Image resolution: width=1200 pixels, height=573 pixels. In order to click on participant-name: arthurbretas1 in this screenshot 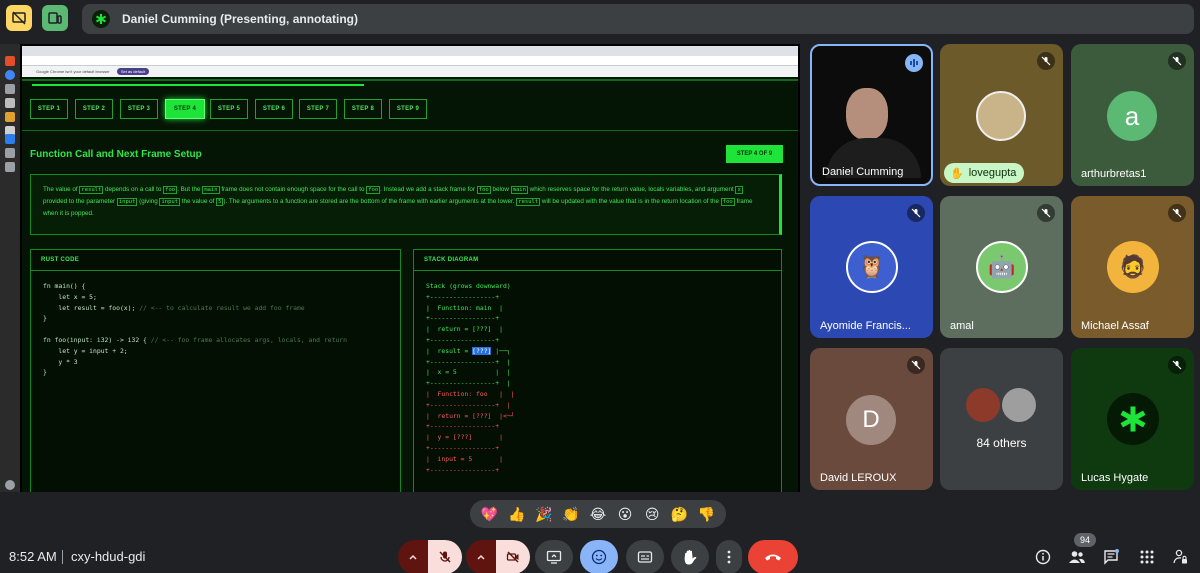, I will do `click(1114, 174)`.